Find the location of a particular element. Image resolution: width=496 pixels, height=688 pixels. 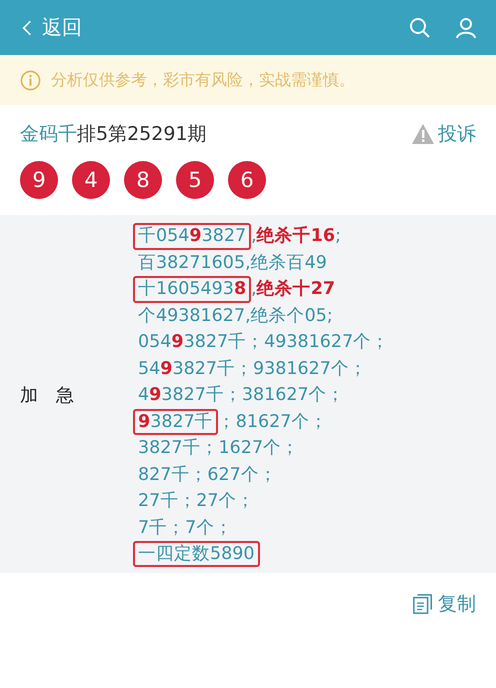

number-ball: 4 is located at coordinates (91, 180).